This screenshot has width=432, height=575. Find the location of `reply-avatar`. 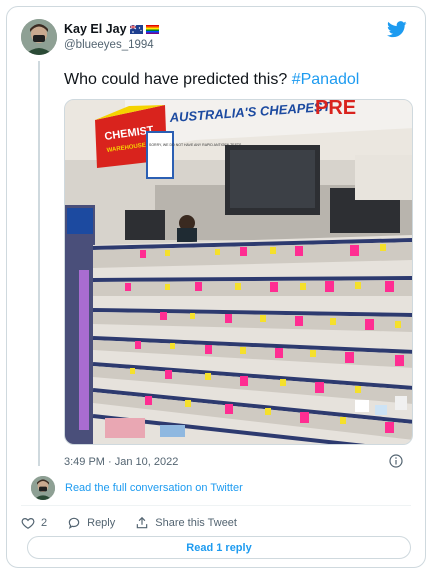

reply-avatar is located at coordinates (43, 488).